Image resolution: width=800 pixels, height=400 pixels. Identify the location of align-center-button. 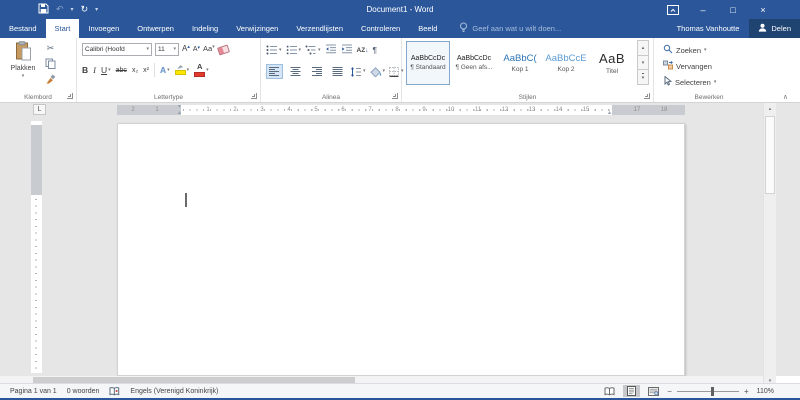
(295, 71).